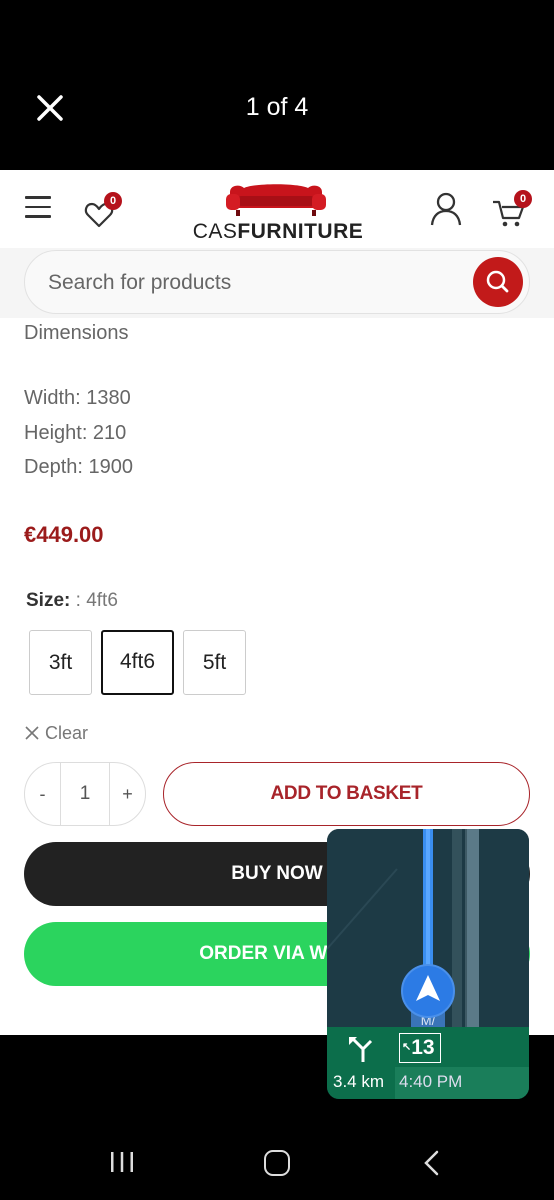  I want to click on size-option-4ft6: 4ft6, so click(137, 662).